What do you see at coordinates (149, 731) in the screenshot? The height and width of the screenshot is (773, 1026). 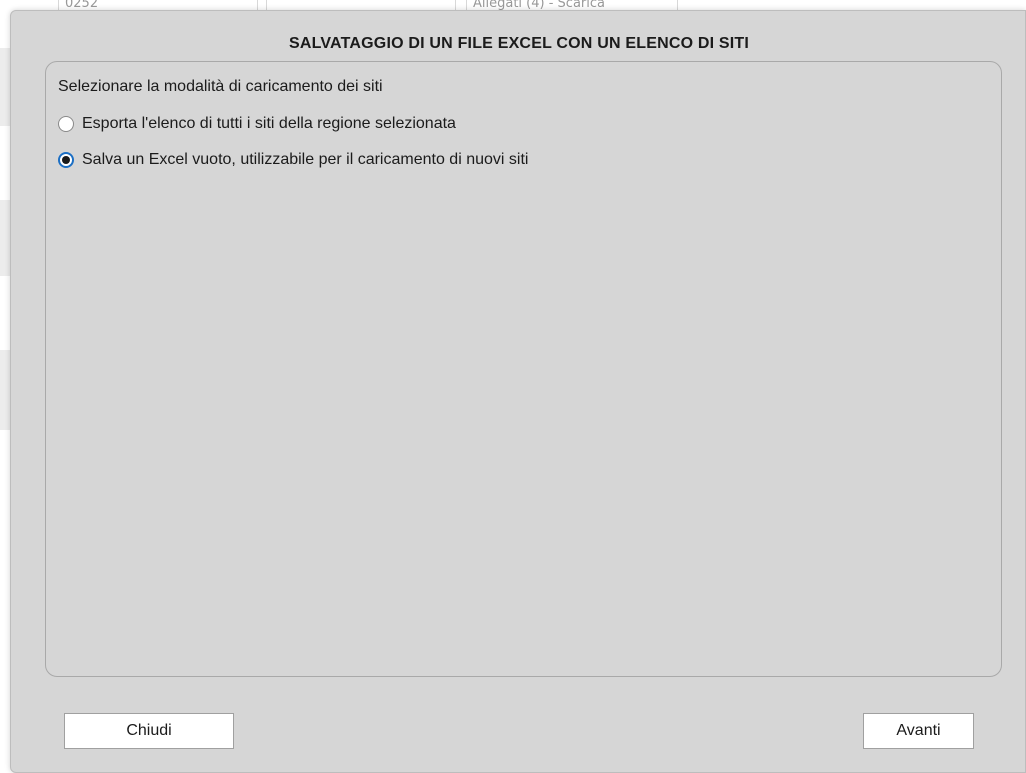 I see `close-button: Chiudi` at bounding box center [149, 731].